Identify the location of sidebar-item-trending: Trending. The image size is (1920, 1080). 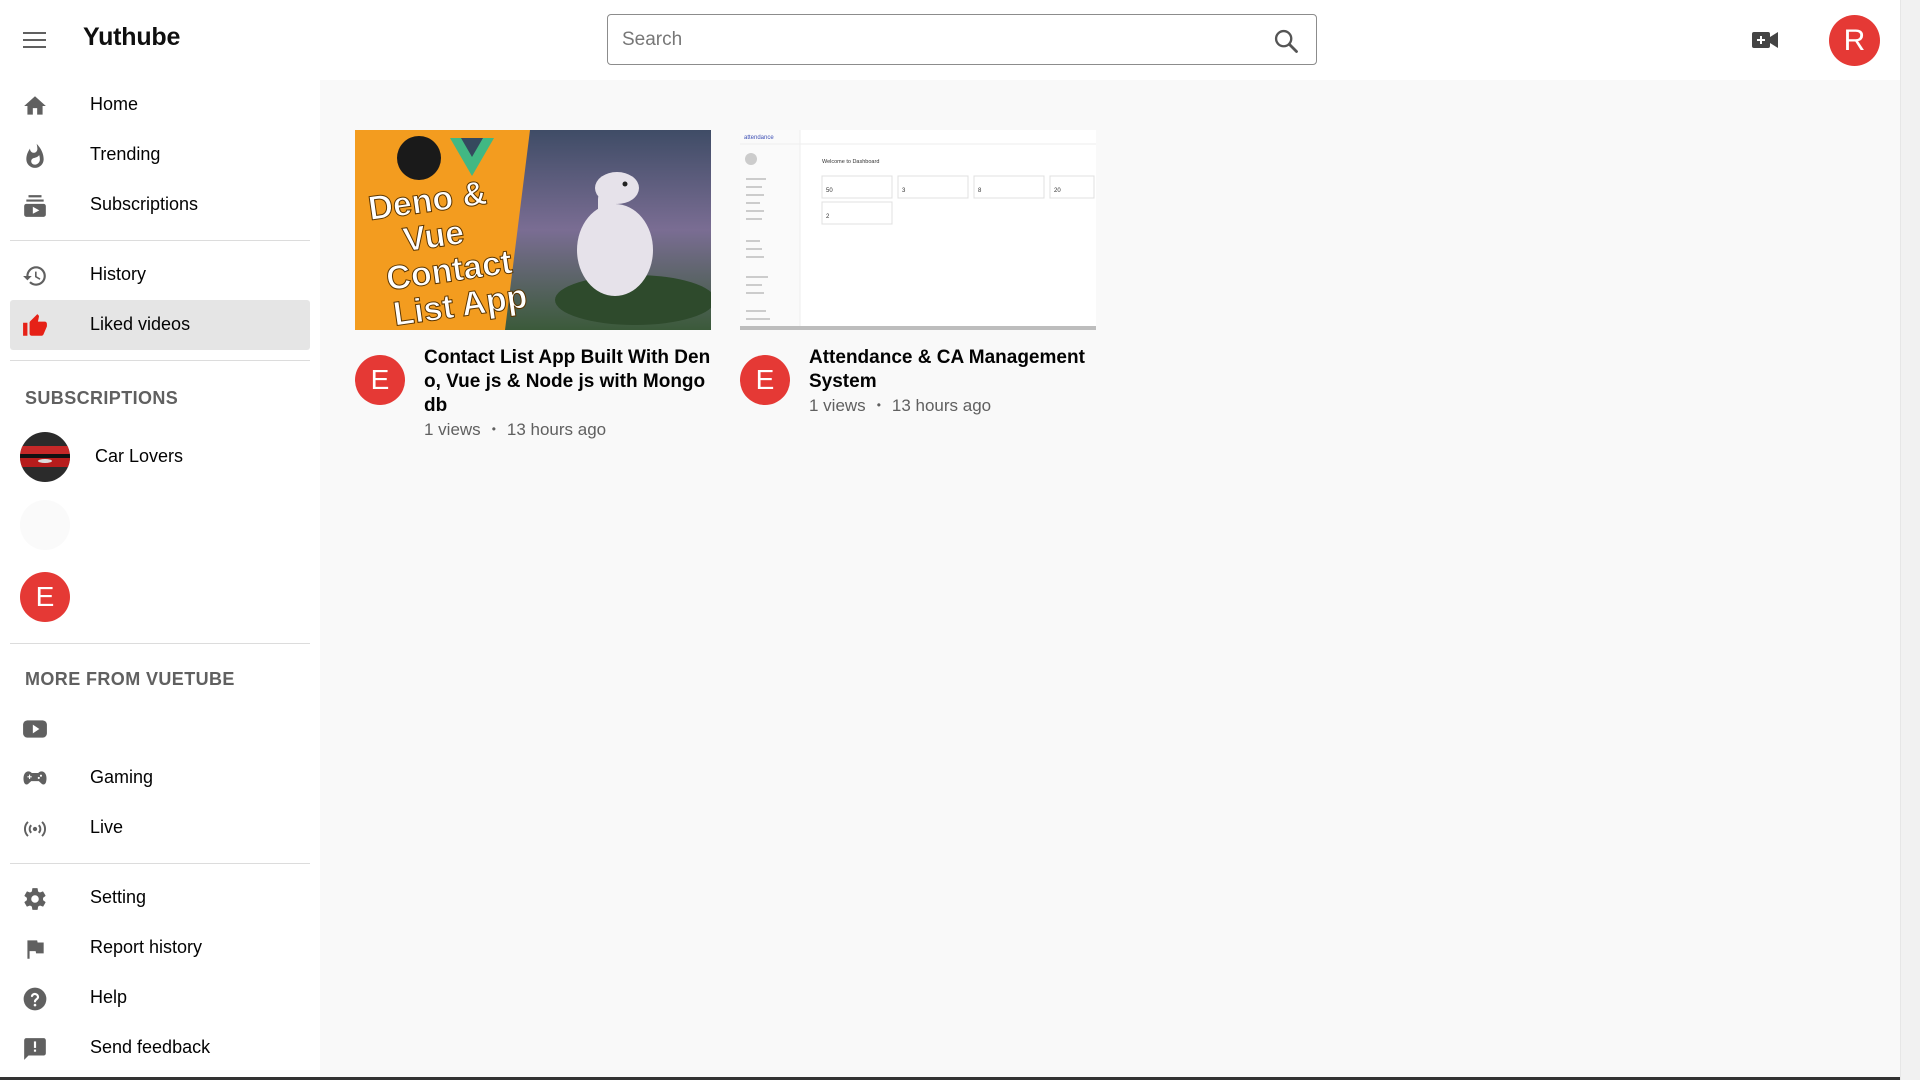
(160, 155).